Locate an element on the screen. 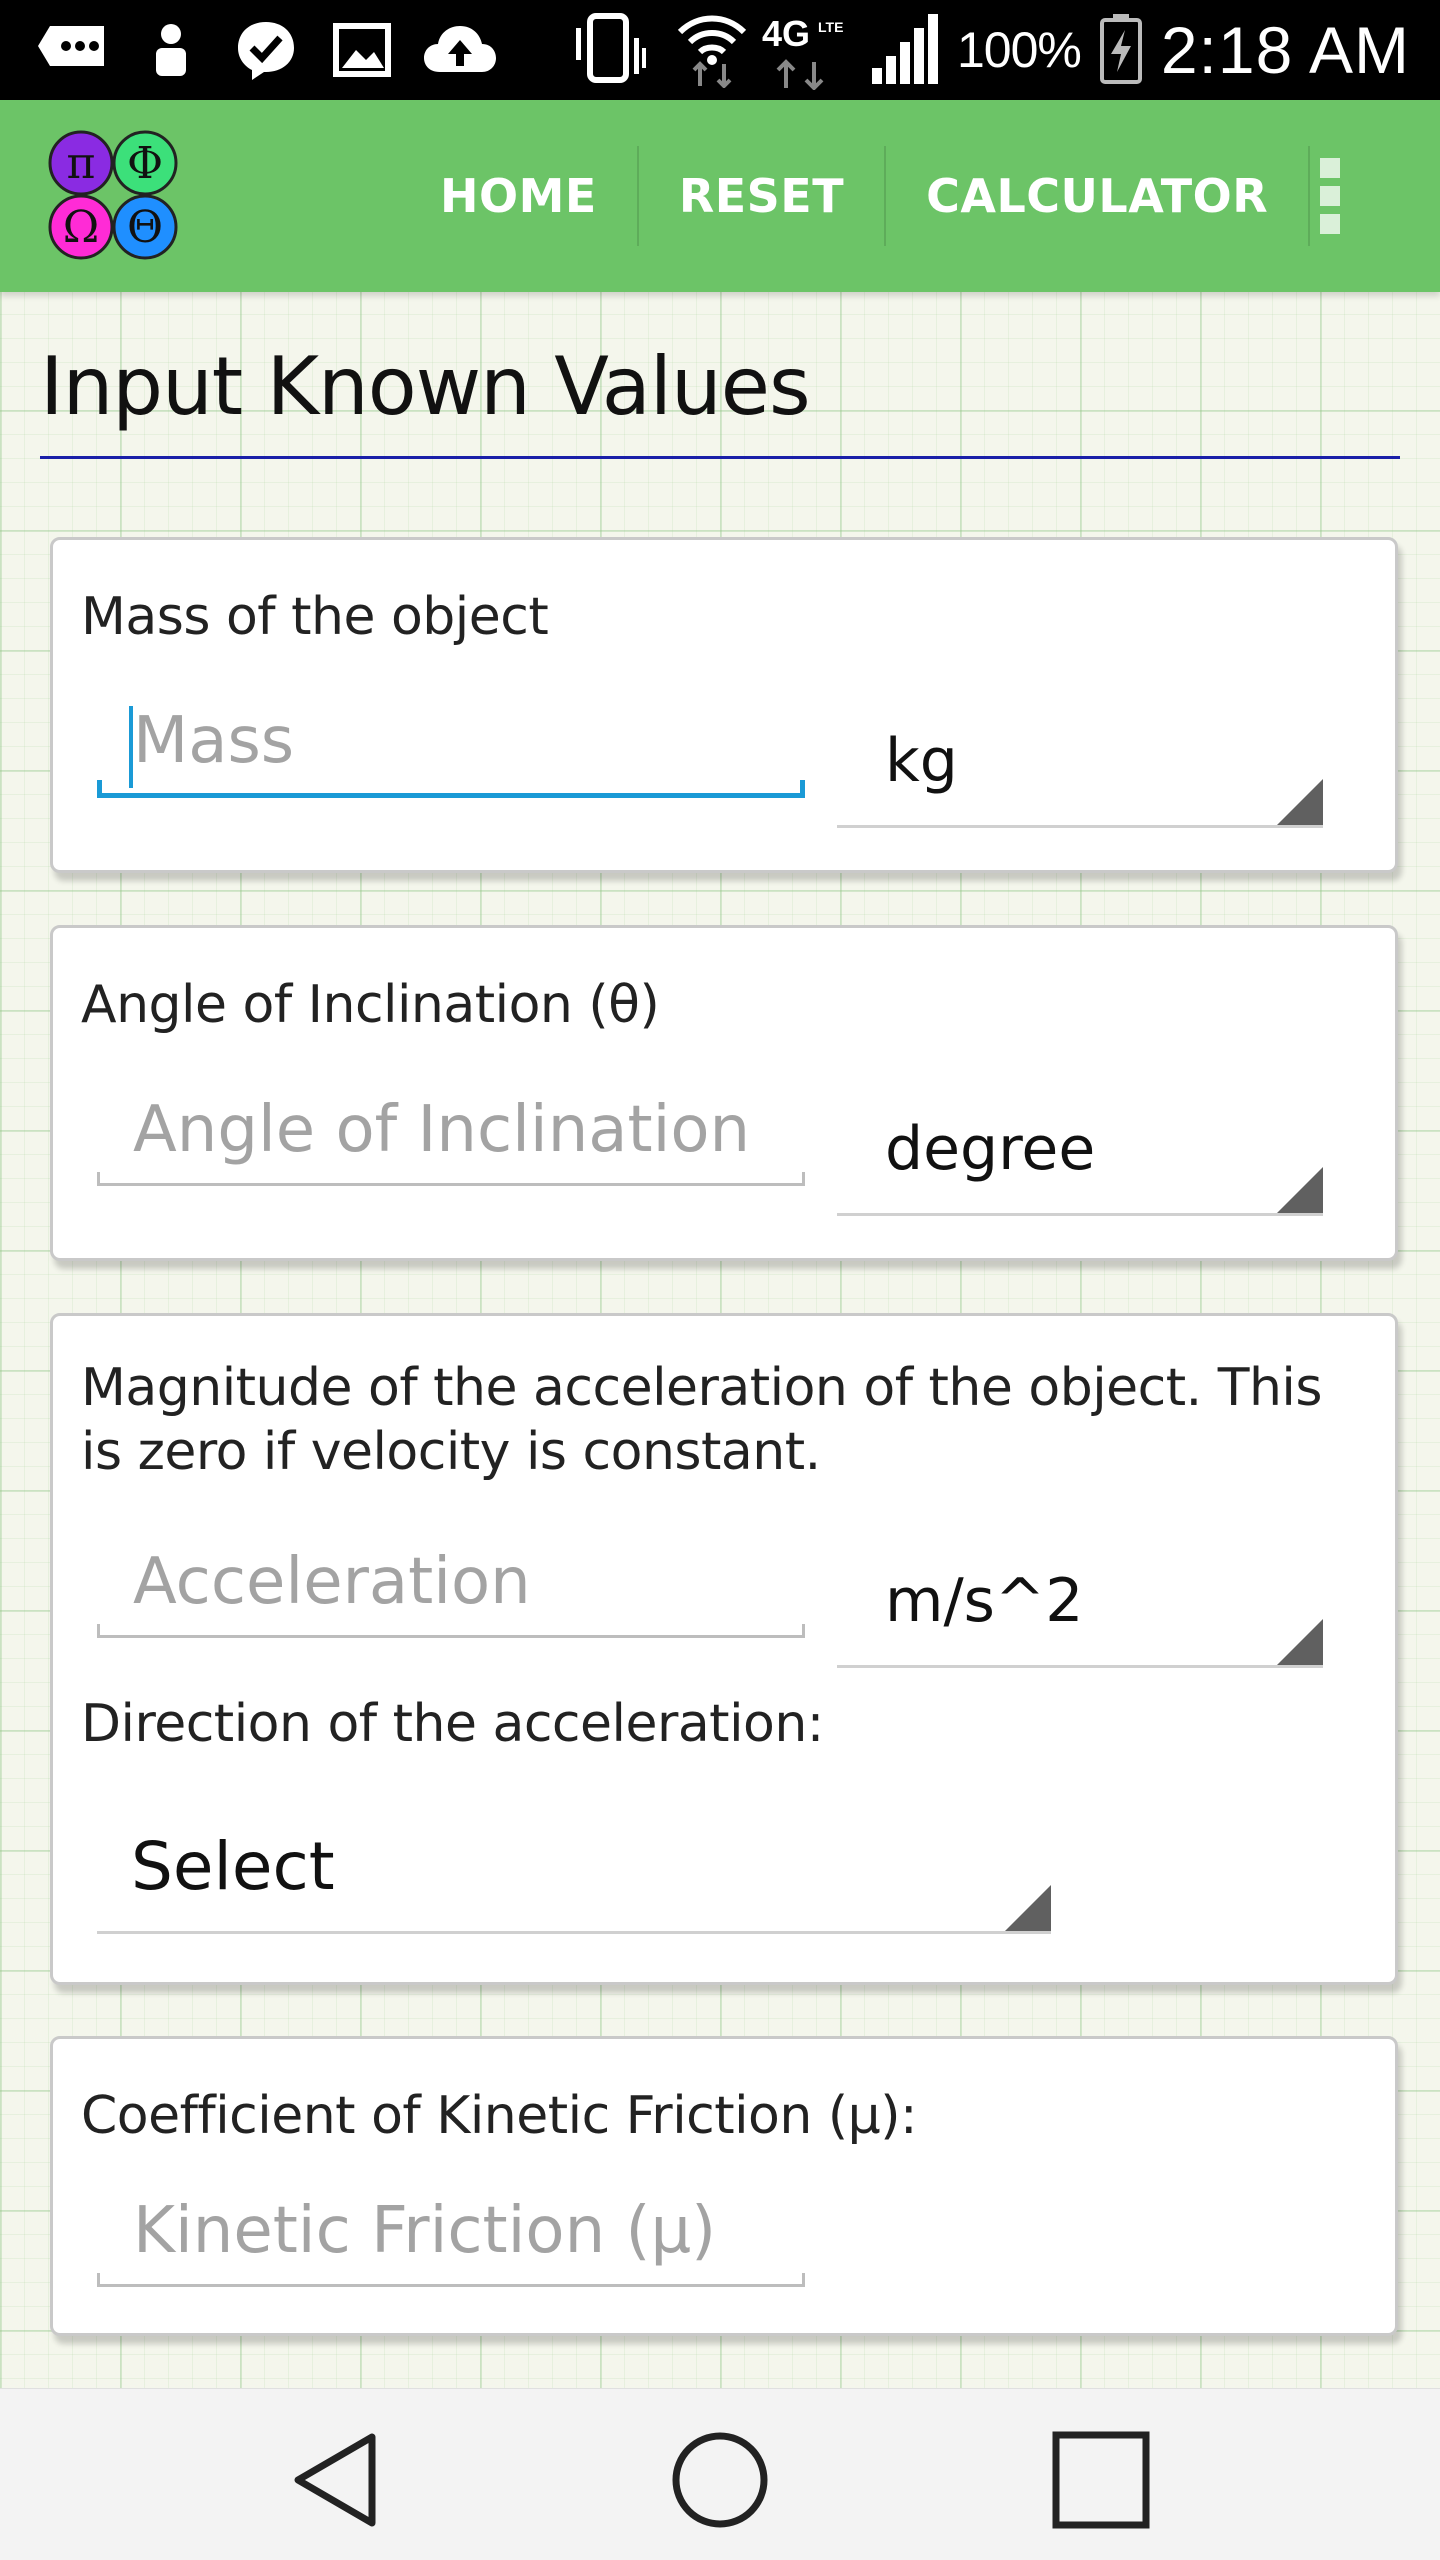 This screenshot has height=2560, width=1440. system-navigation-bar is located at coordinates (720, 2474).